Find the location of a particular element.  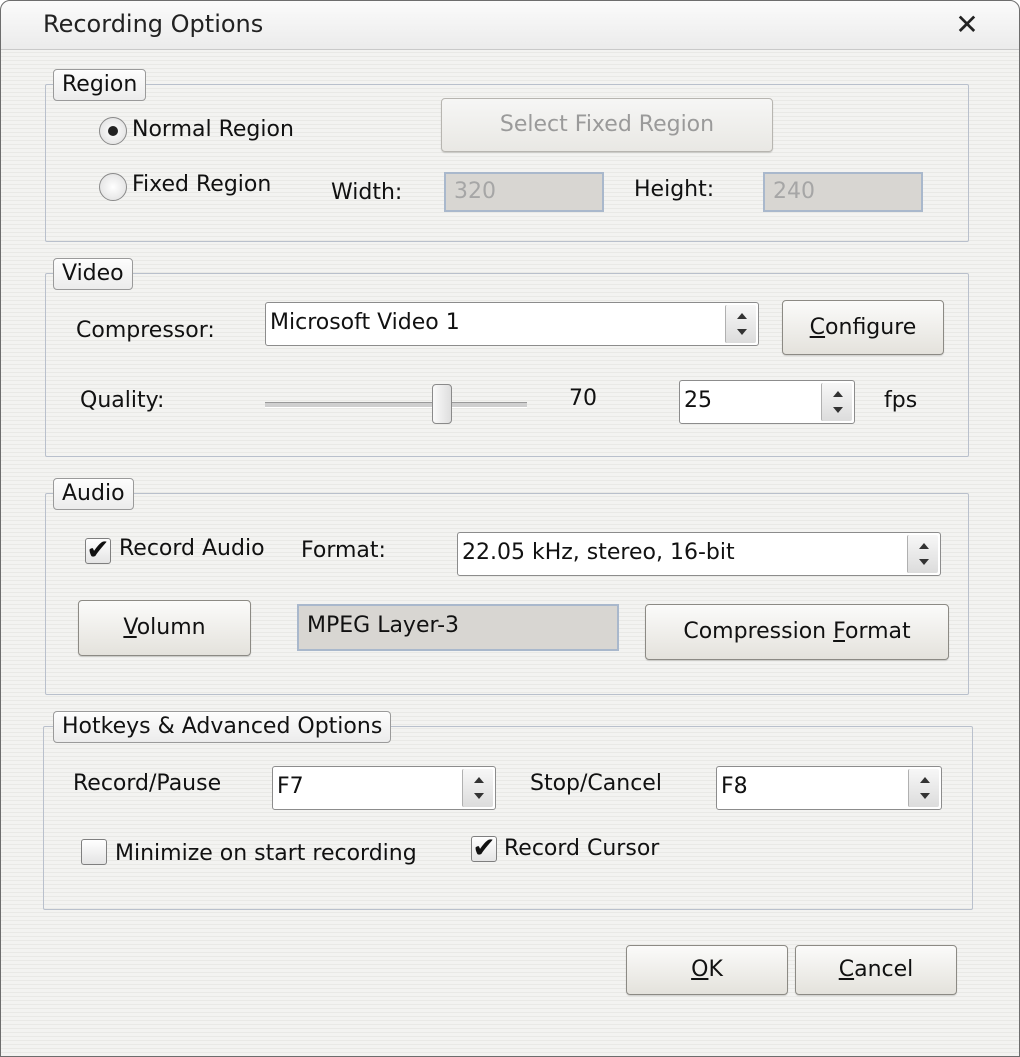

compressor-select: Microsoft Video 1 is located at coordinates (512, 324).